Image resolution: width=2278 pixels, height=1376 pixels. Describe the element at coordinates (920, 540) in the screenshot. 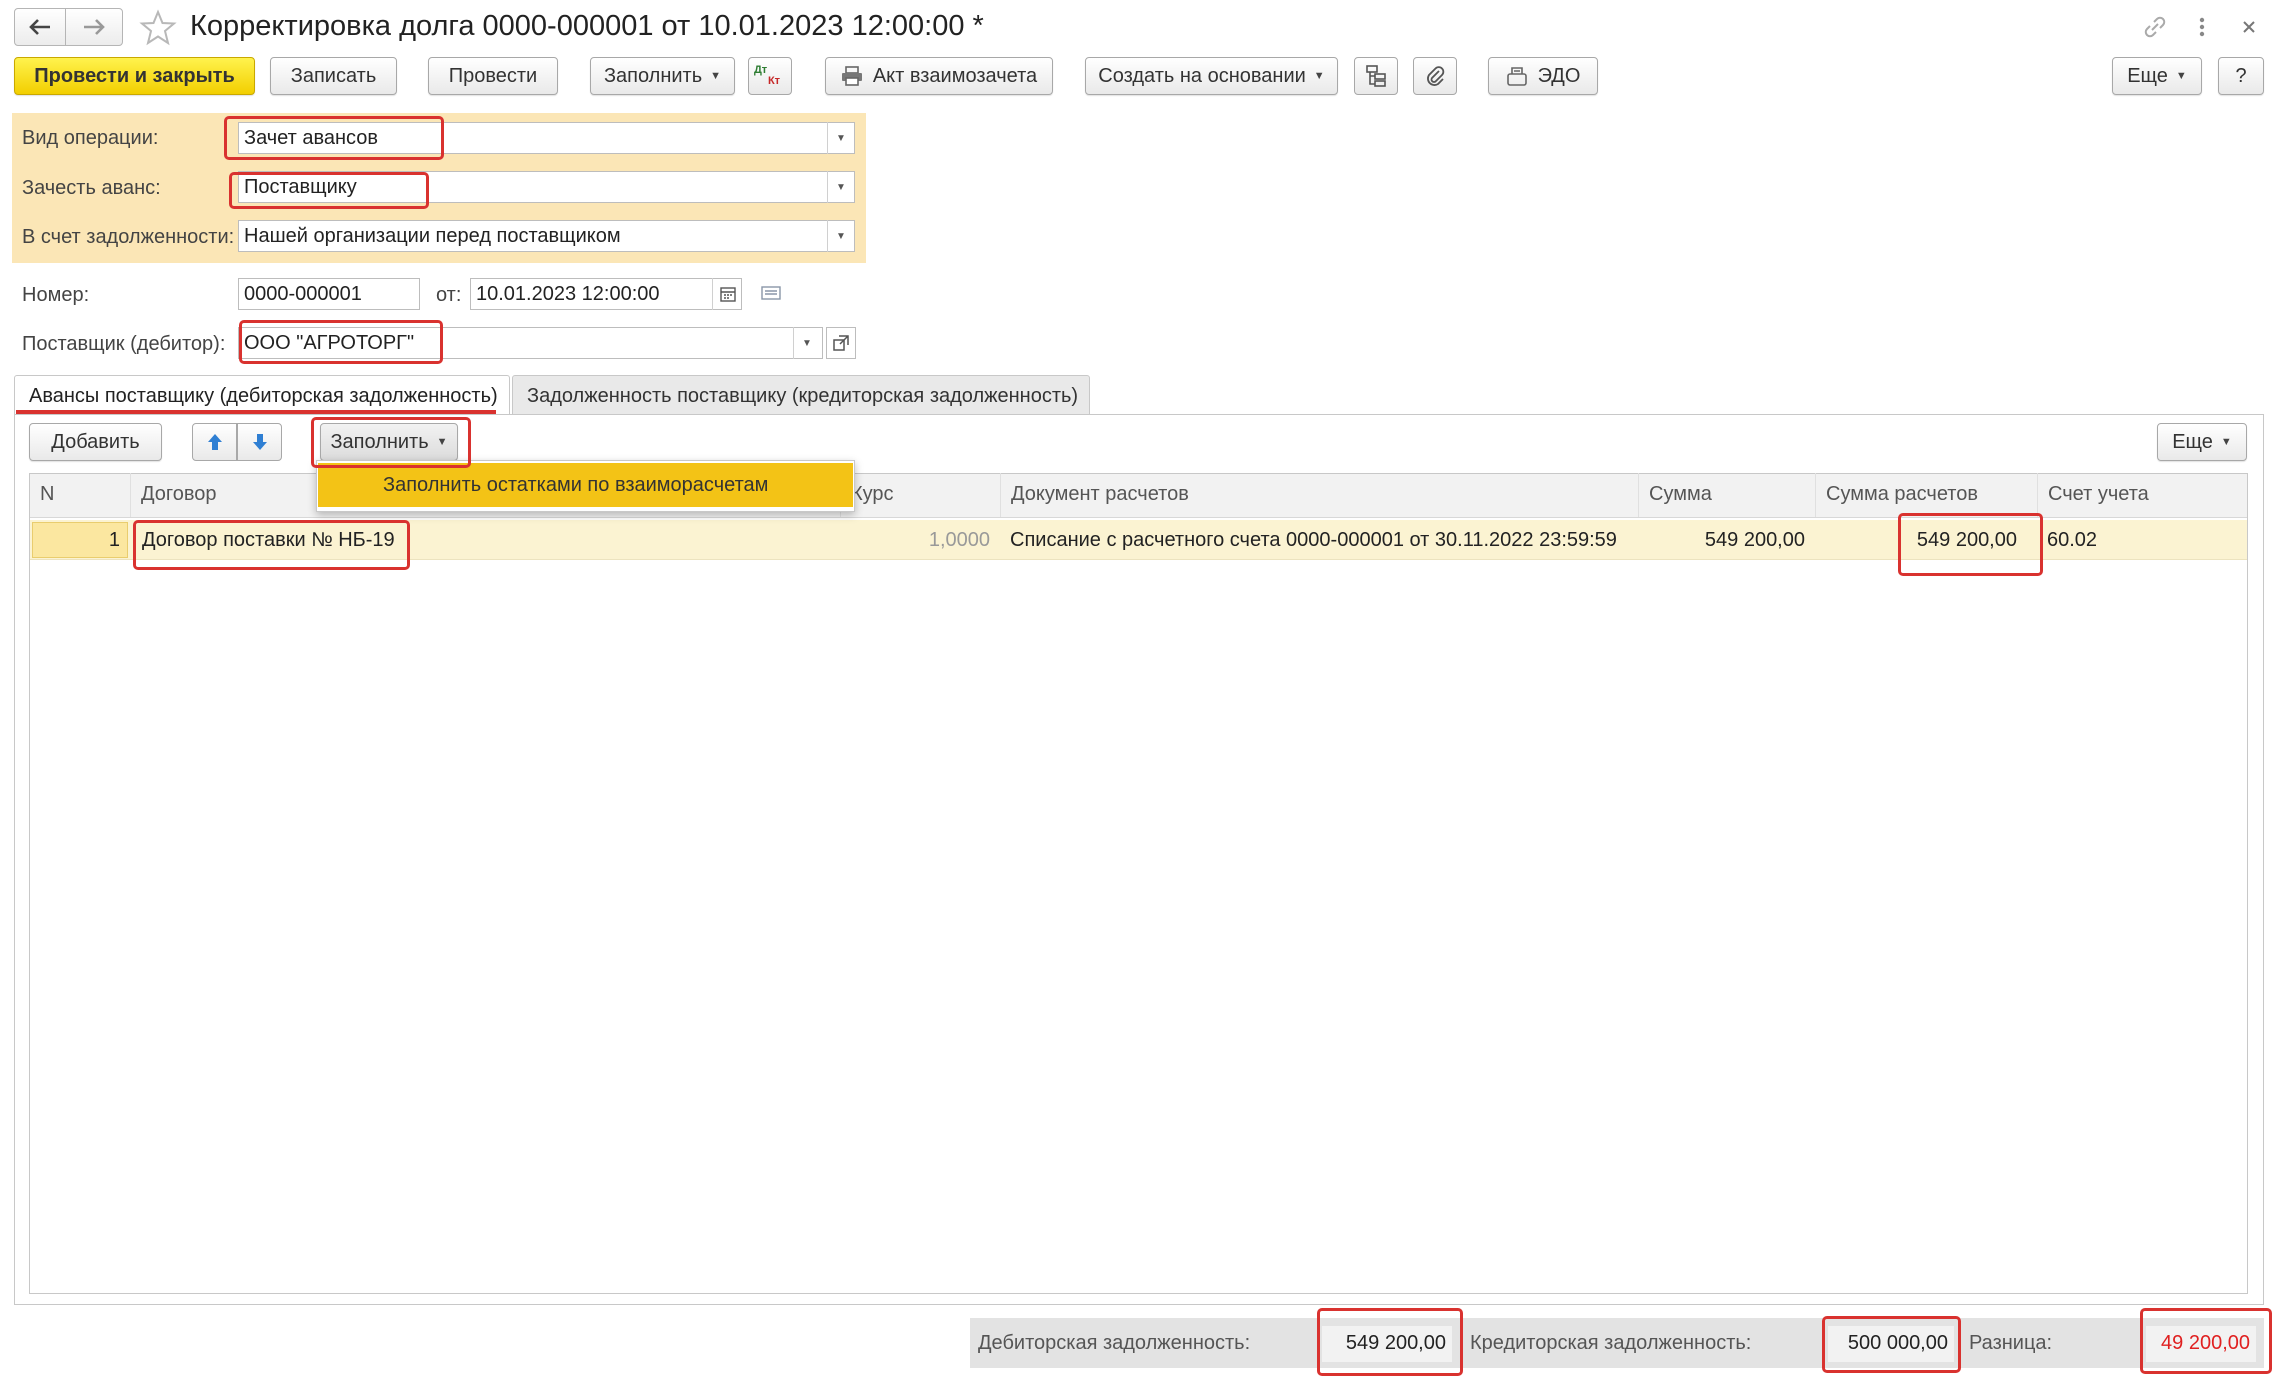

I see `rate-cell: 1,0000` at that location.